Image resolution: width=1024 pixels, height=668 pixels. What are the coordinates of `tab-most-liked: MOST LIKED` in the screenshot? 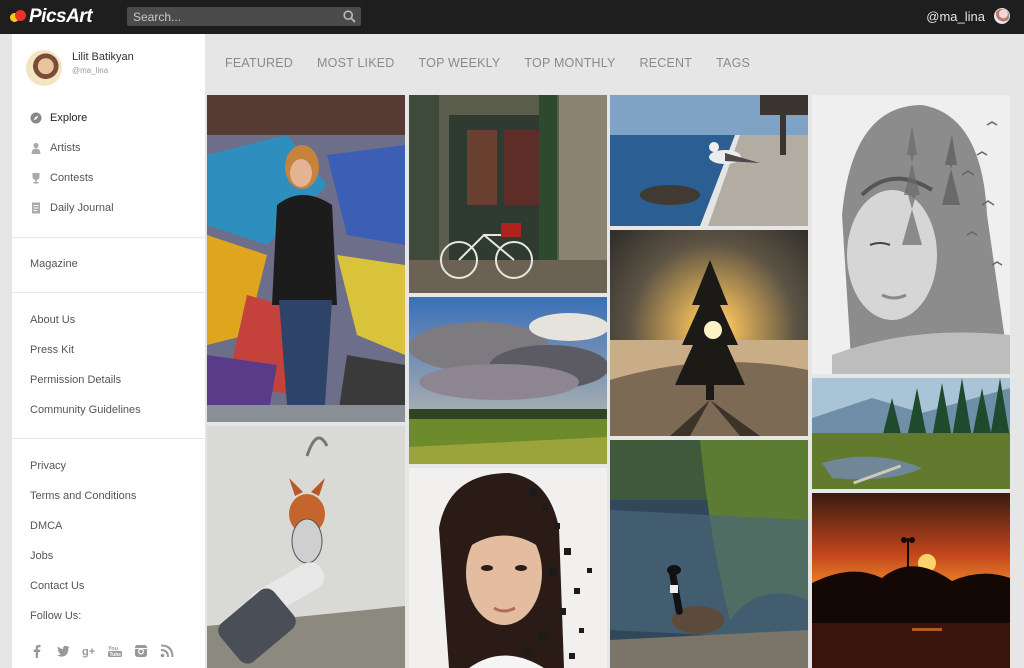 It's located at (355, 63).